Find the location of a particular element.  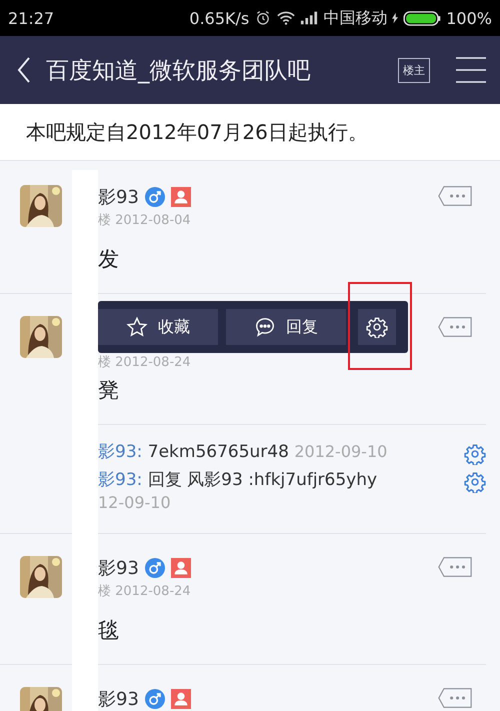

back-icon is located at coordinates (24, 70).